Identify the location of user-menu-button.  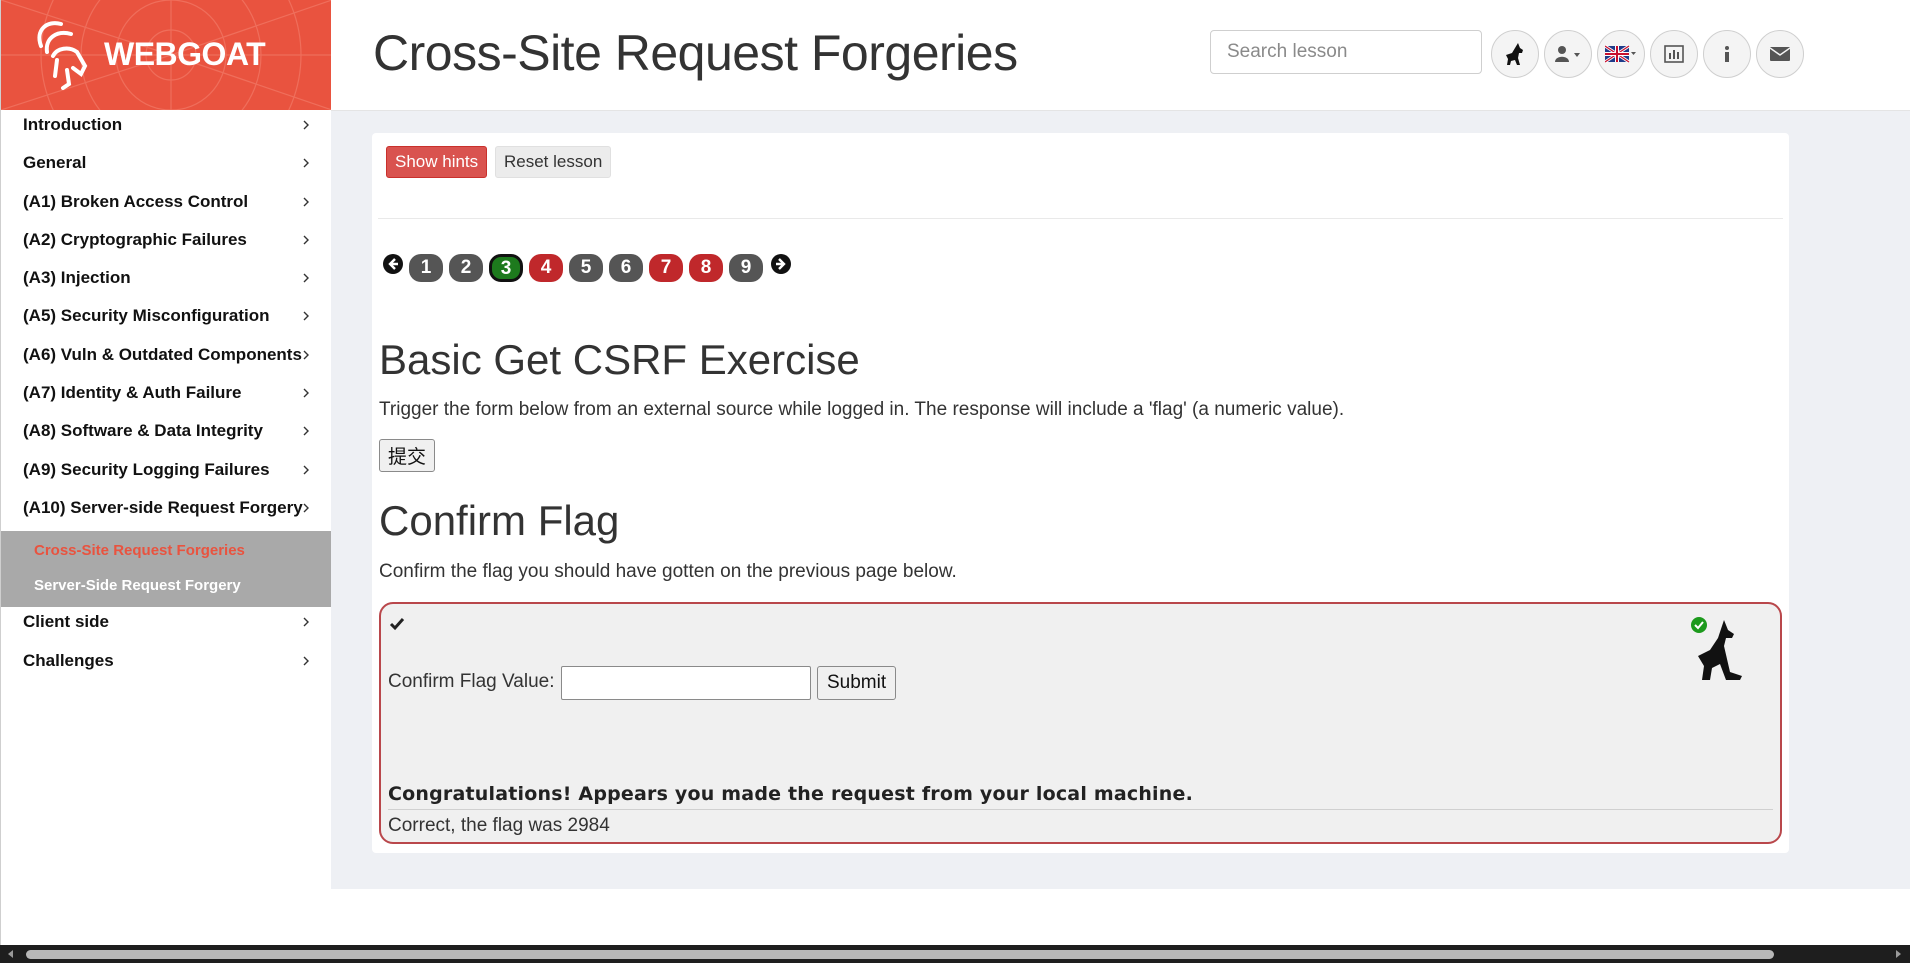
(1568, 54).